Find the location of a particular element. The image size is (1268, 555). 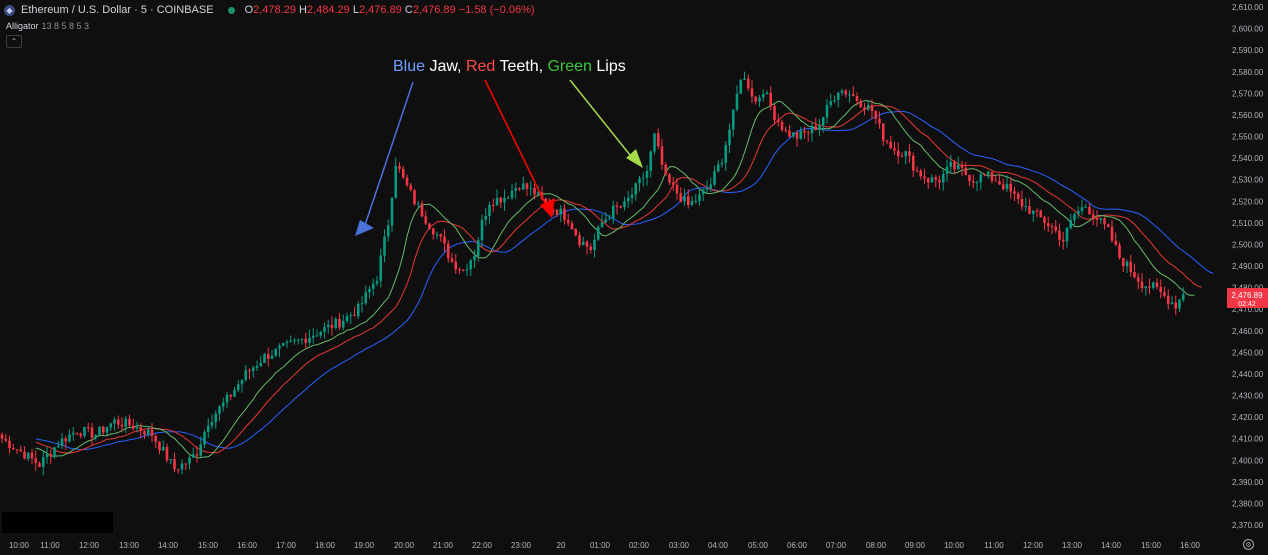

x-tick-label: 03:00 is located at coordinates (679, 545).